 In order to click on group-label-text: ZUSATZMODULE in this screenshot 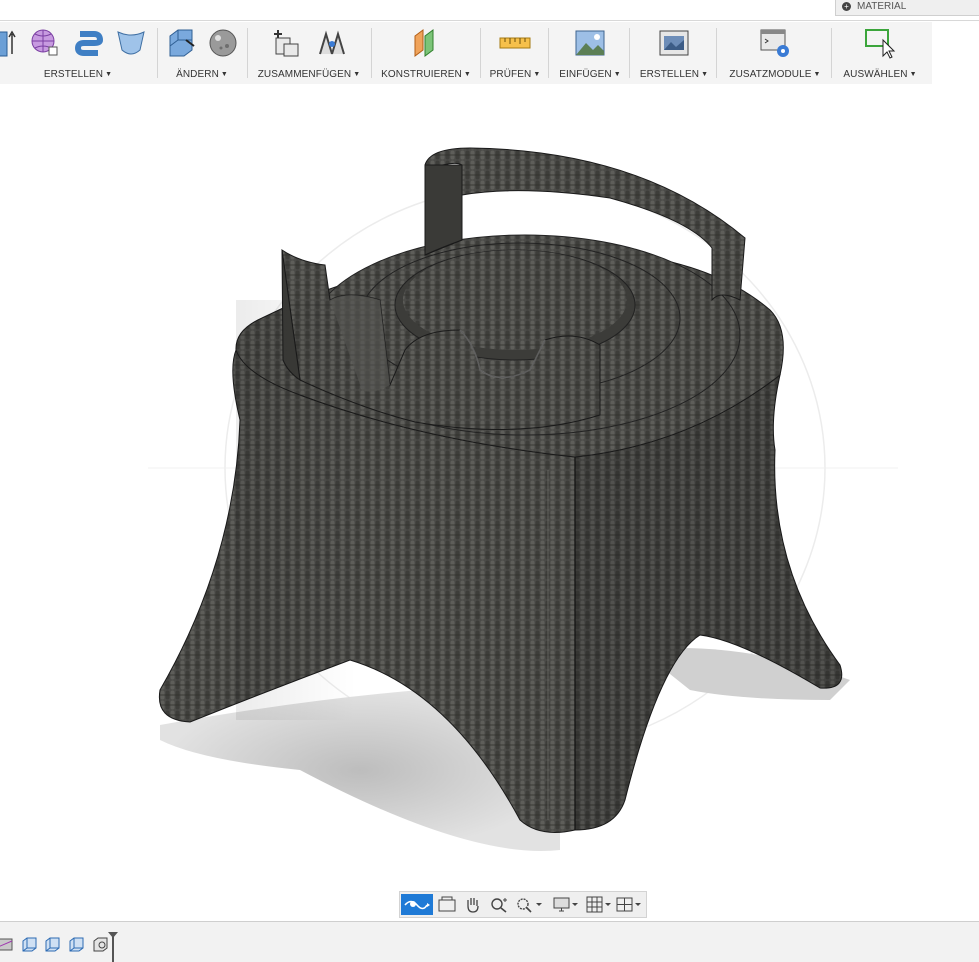, I will do `click(770, 74)`.